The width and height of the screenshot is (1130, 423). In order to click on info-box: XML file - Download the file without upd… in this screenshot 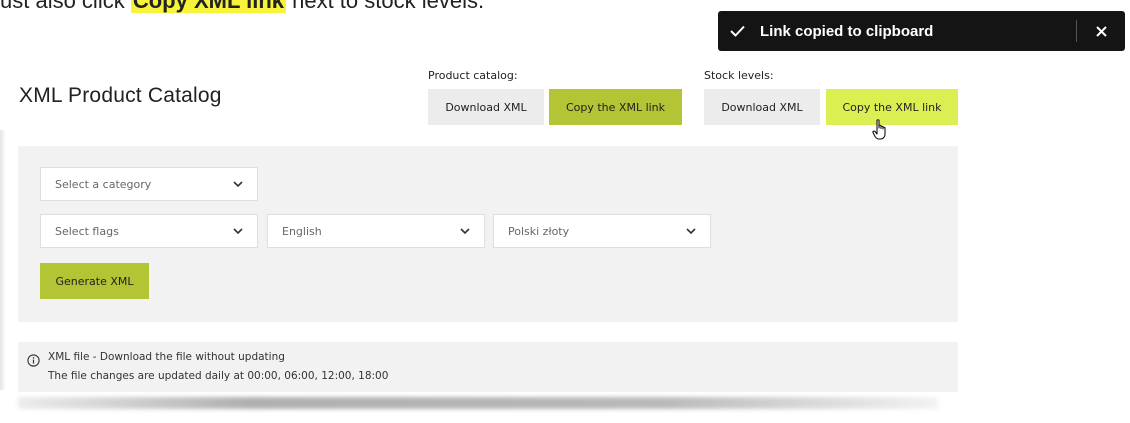, I will do `click(488, 367)`.